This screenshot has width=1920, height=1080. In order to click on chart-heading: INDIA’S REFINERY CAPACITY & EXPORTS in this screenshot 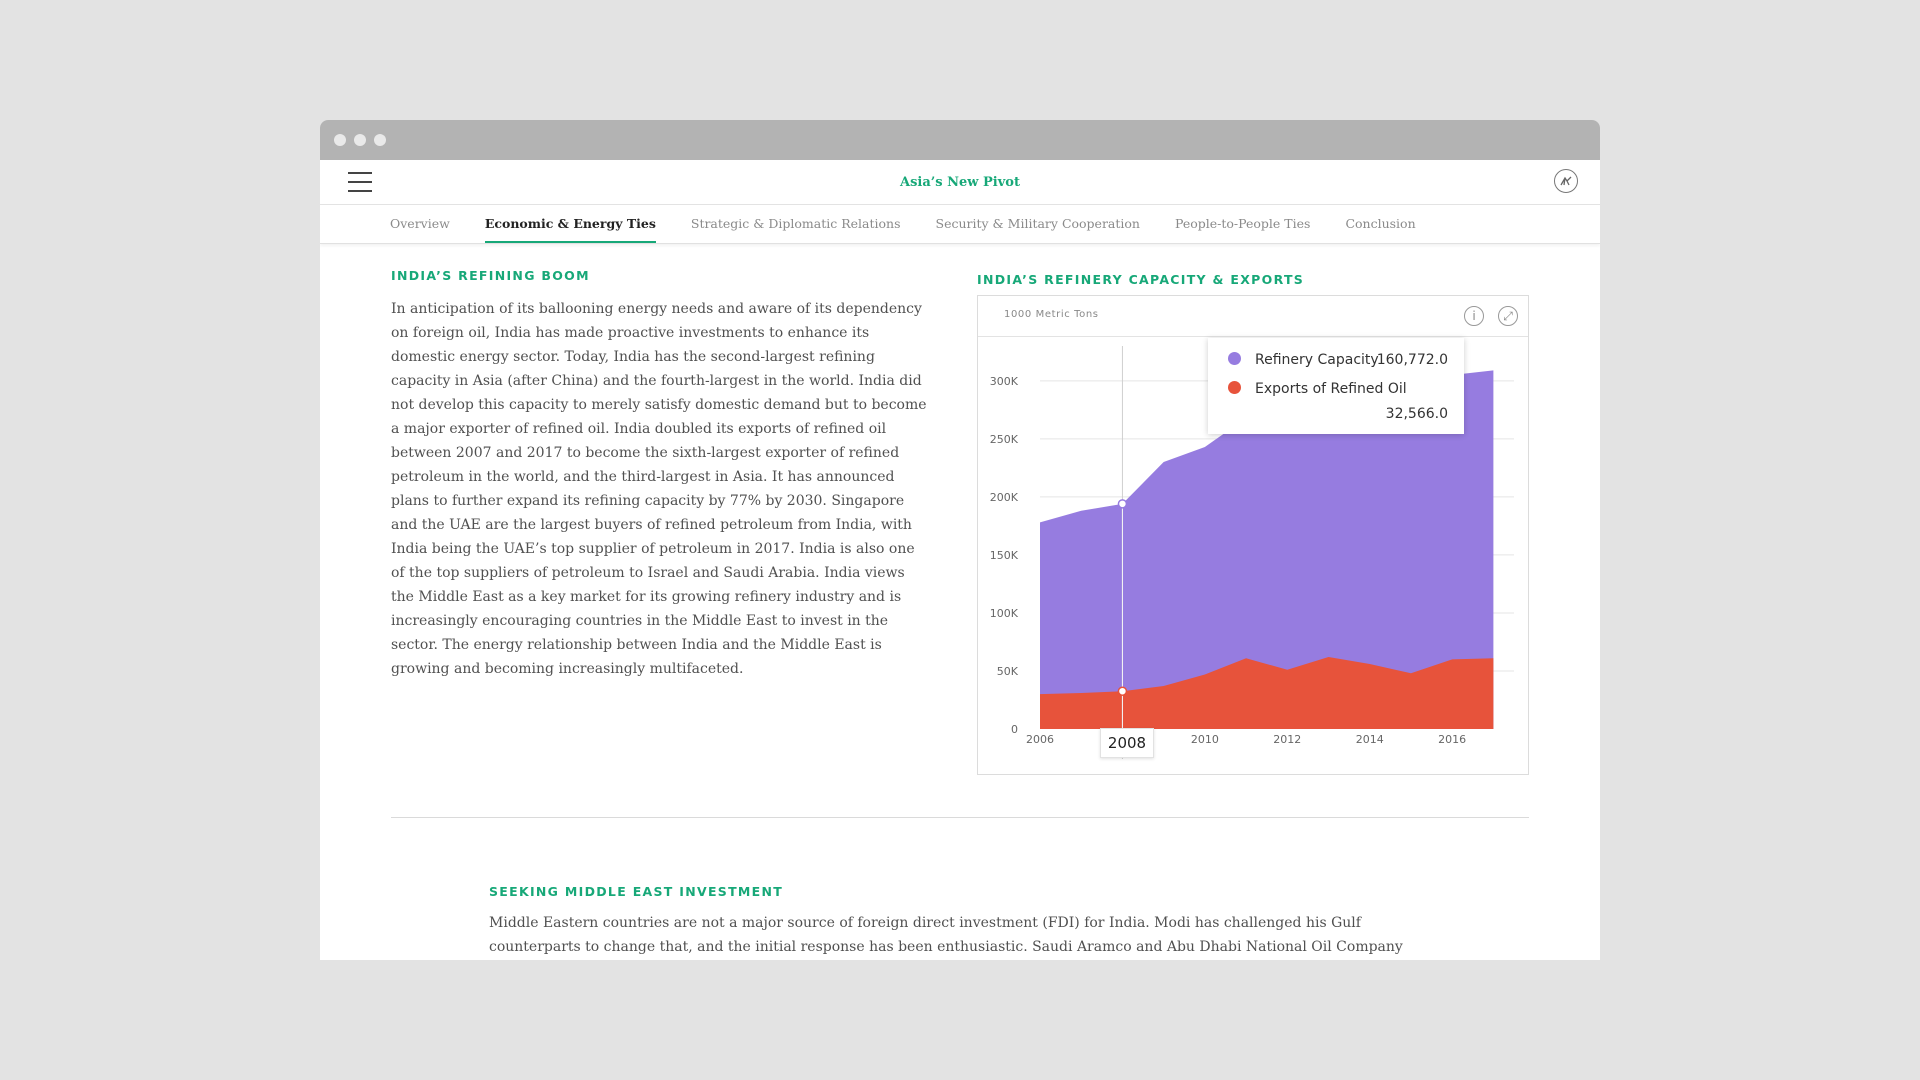, I will do `click(1141, 279)`.